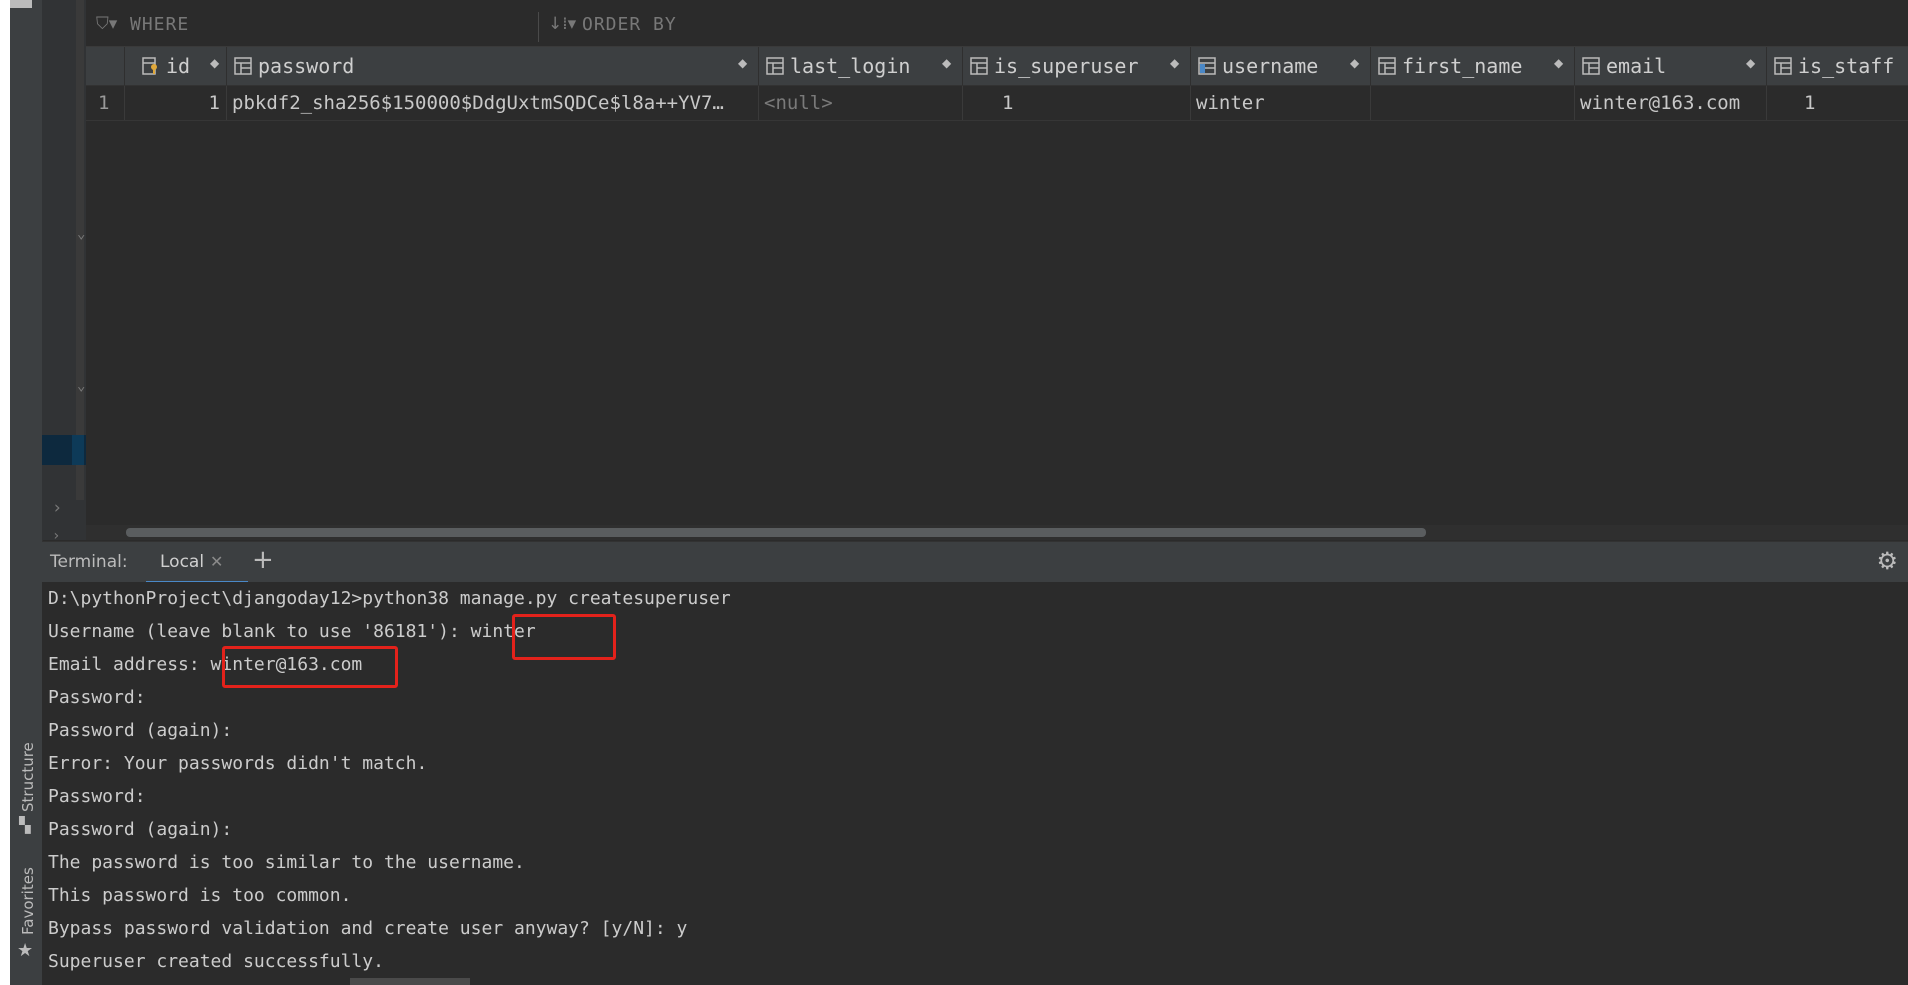 Image resolution: width=1908 pixels, height=985 pixels. Describe the element at coordinates (1846, 66) in the screenshot. I see `column-name: is_staff` at that location.